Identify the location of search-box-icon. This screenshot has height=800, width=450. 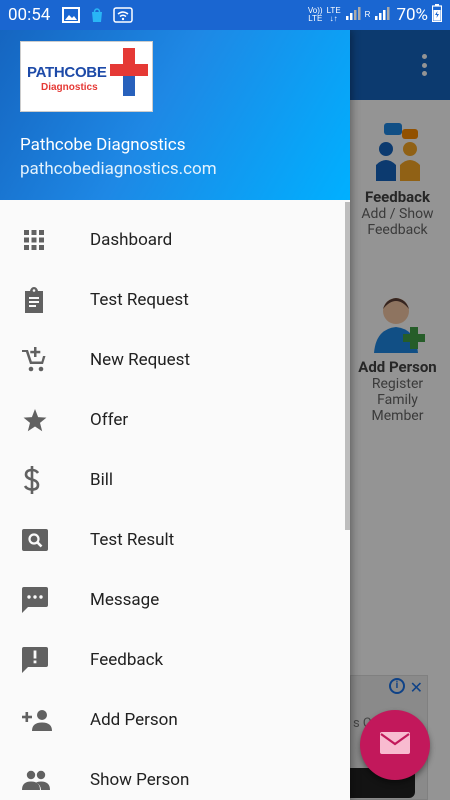
(45, 540).